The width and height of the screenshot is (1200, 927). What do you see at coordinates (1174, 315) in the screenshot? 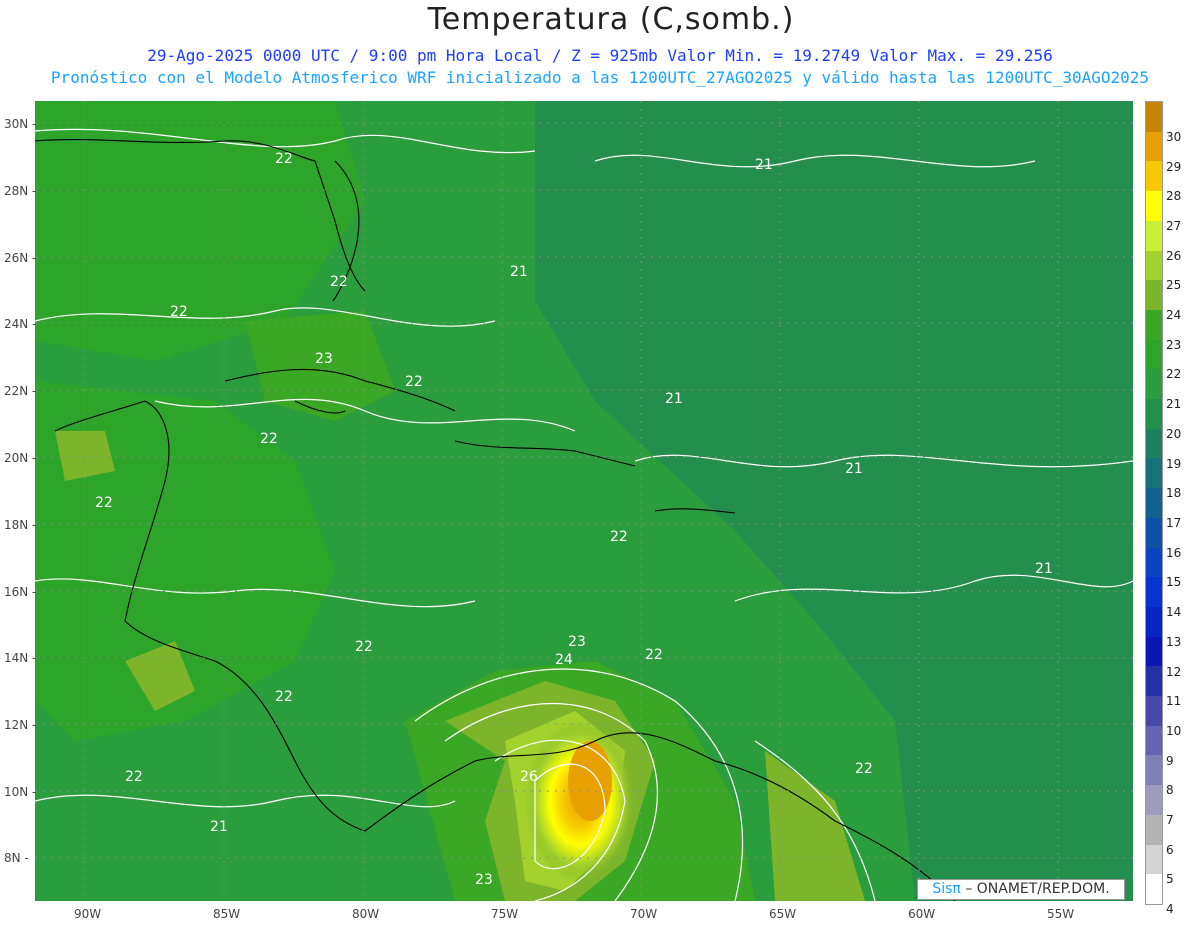
I see `colorbar-label: 24` at bounding box center [1174, 315].